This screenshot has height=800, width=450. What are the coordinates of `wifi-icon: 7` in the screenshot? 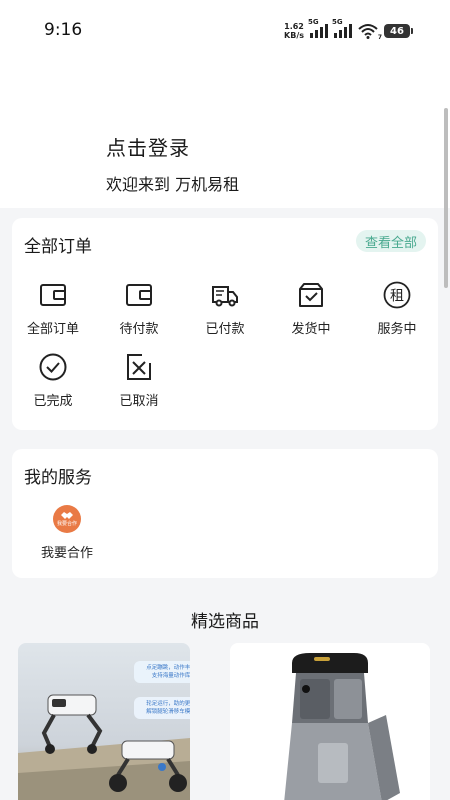 It's located at (370, 32).